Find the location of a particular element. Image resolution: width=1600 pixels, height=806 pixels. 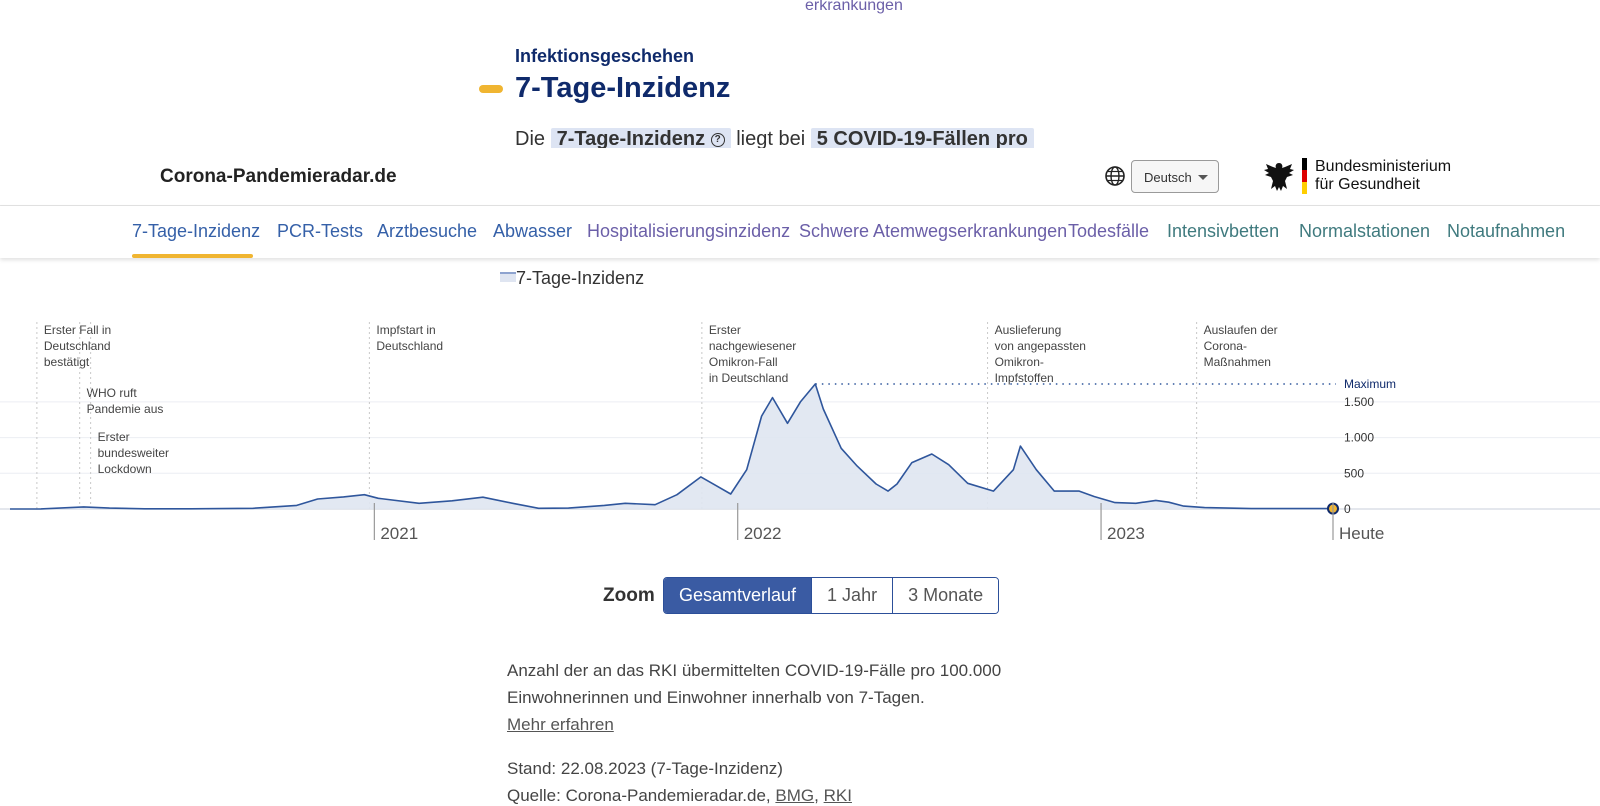

annotation-text: Impfstart in is located at coordinates (405, 330).